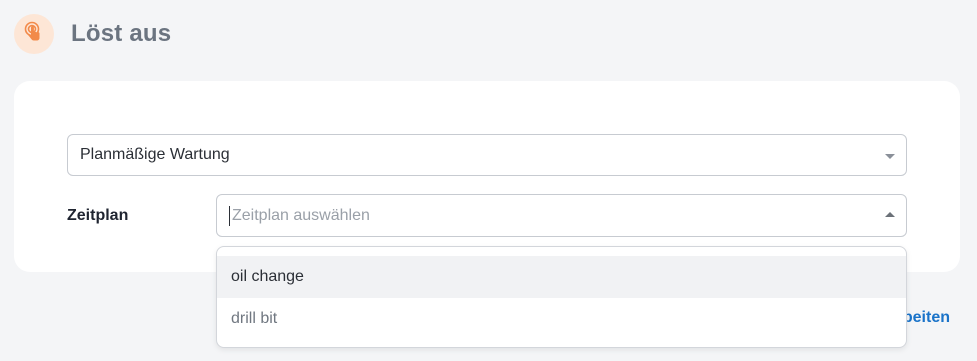  I want to click on schedule-label: Zeitplan, so click(98, 215).